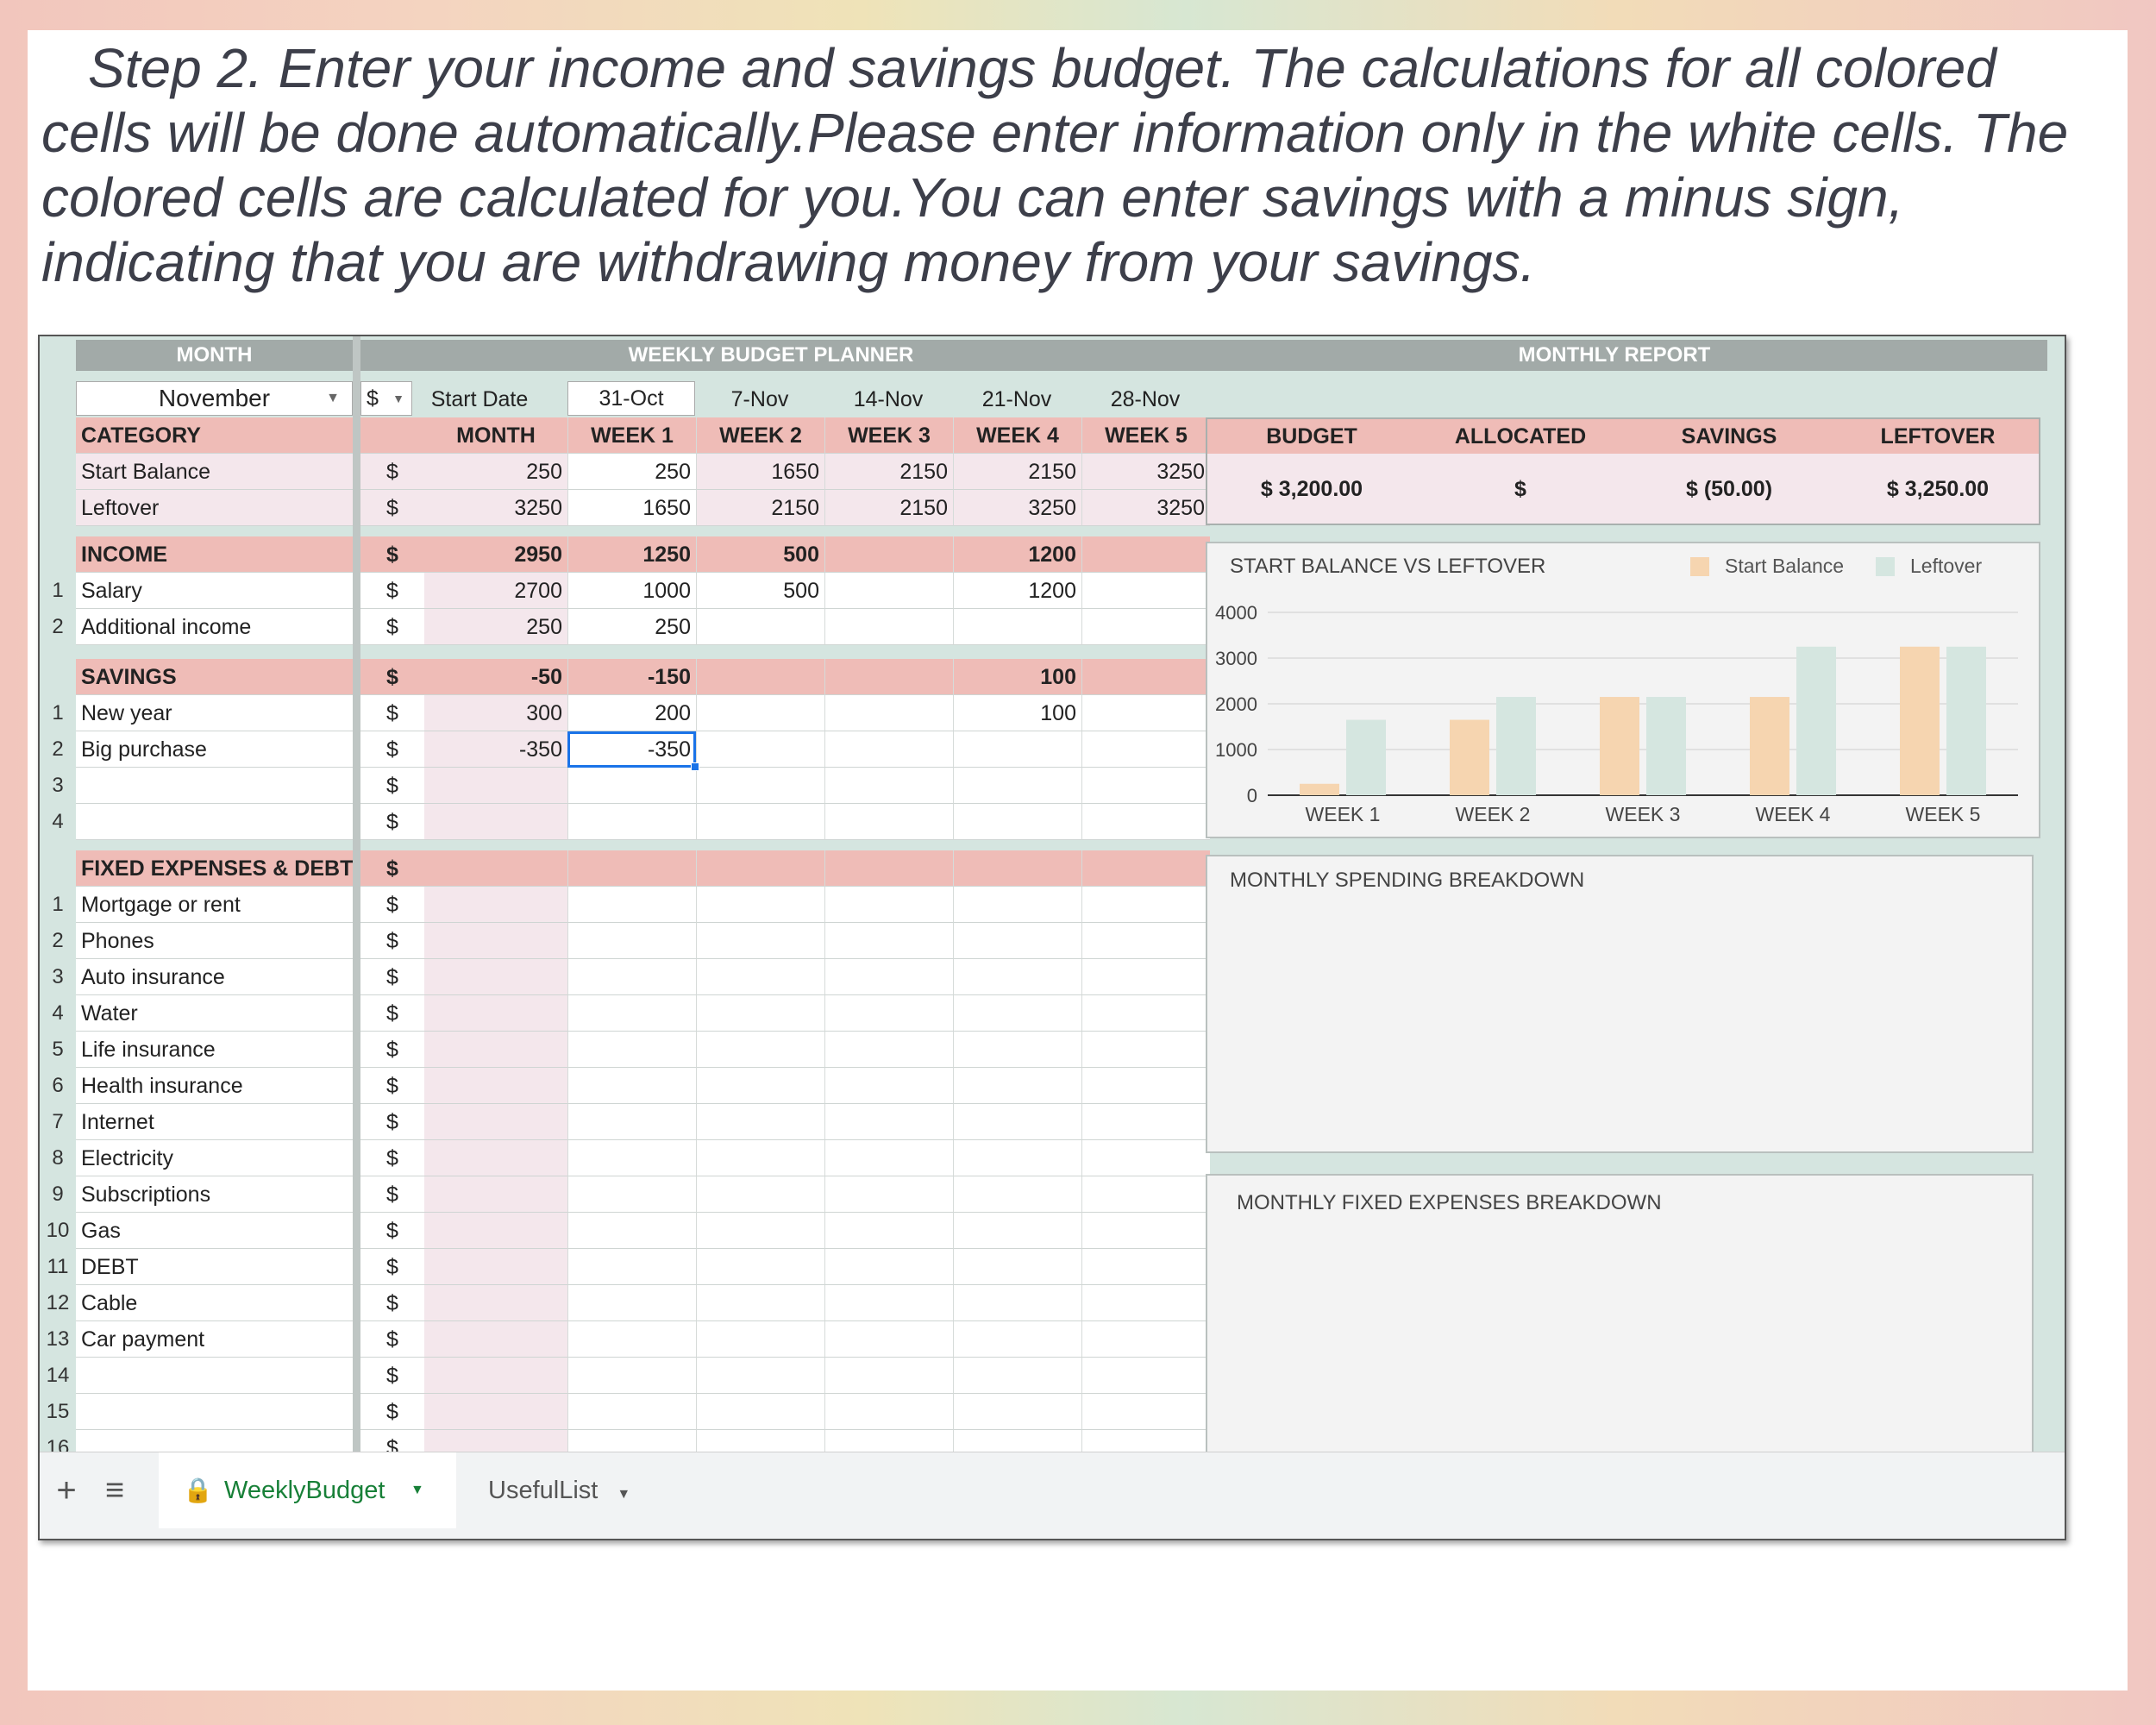  What do you see at coordinates (214, 1014) in the screenshot?
I see `fixed-row-label: Water` at bounding box center [214, 1014].